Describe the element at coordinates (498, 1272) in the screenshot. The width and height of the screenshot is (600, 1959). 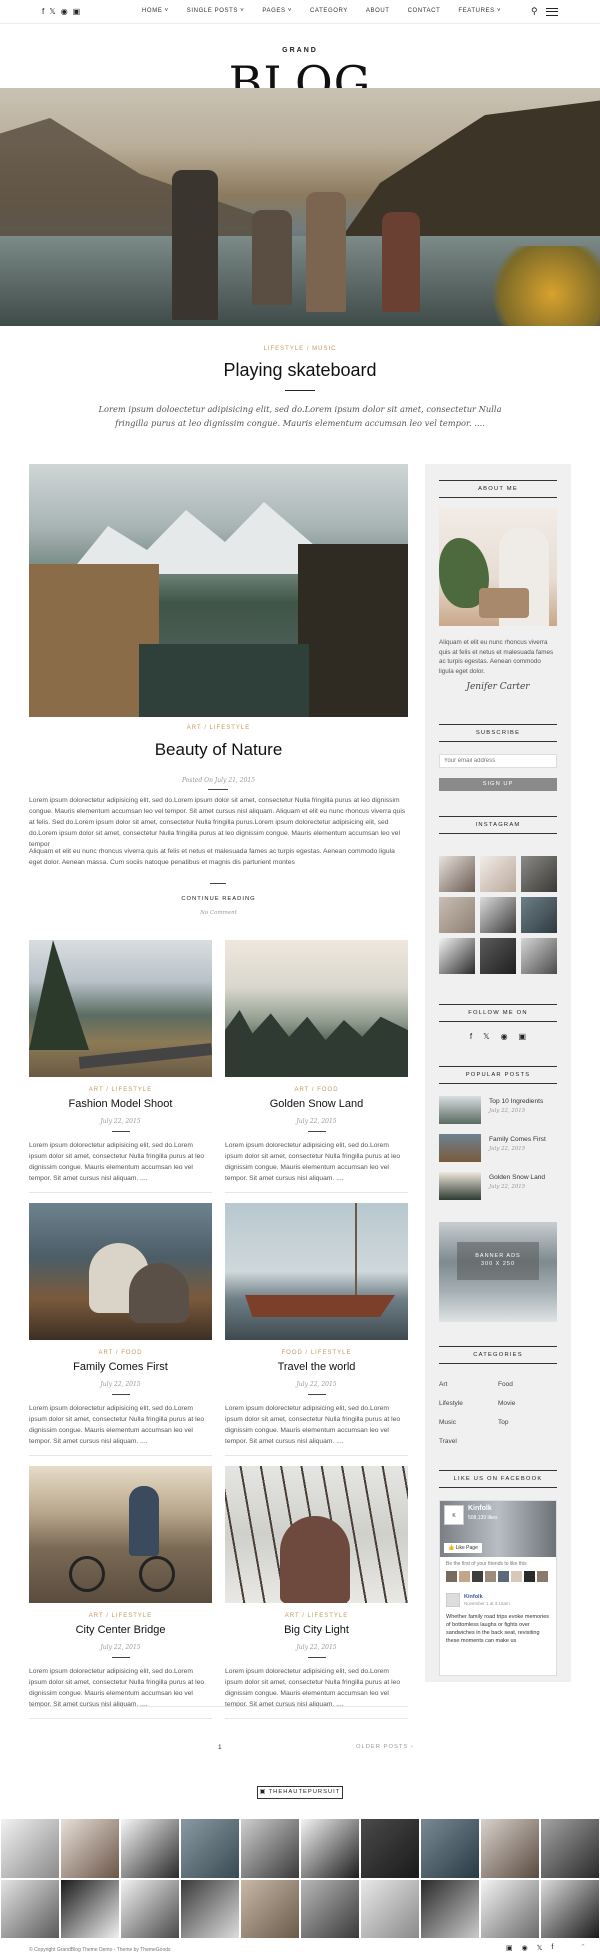
I see `banner-ad: BANNER ADS 300 X 250` at that location.